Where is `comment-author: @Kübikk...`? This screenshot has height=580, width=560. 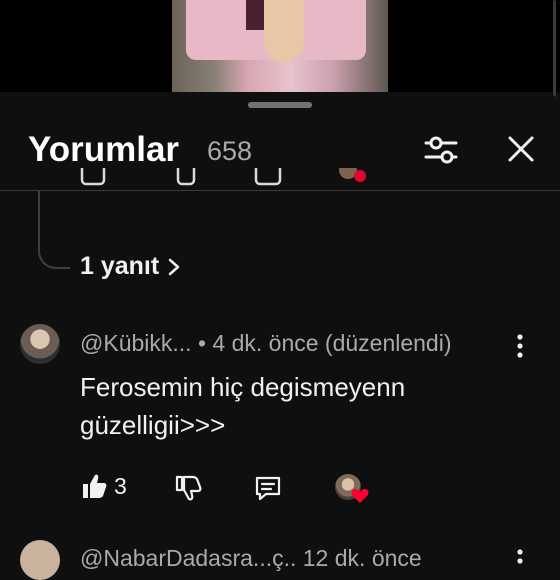
comment-author: @Kübikk... is located at coordinates (136, 343).